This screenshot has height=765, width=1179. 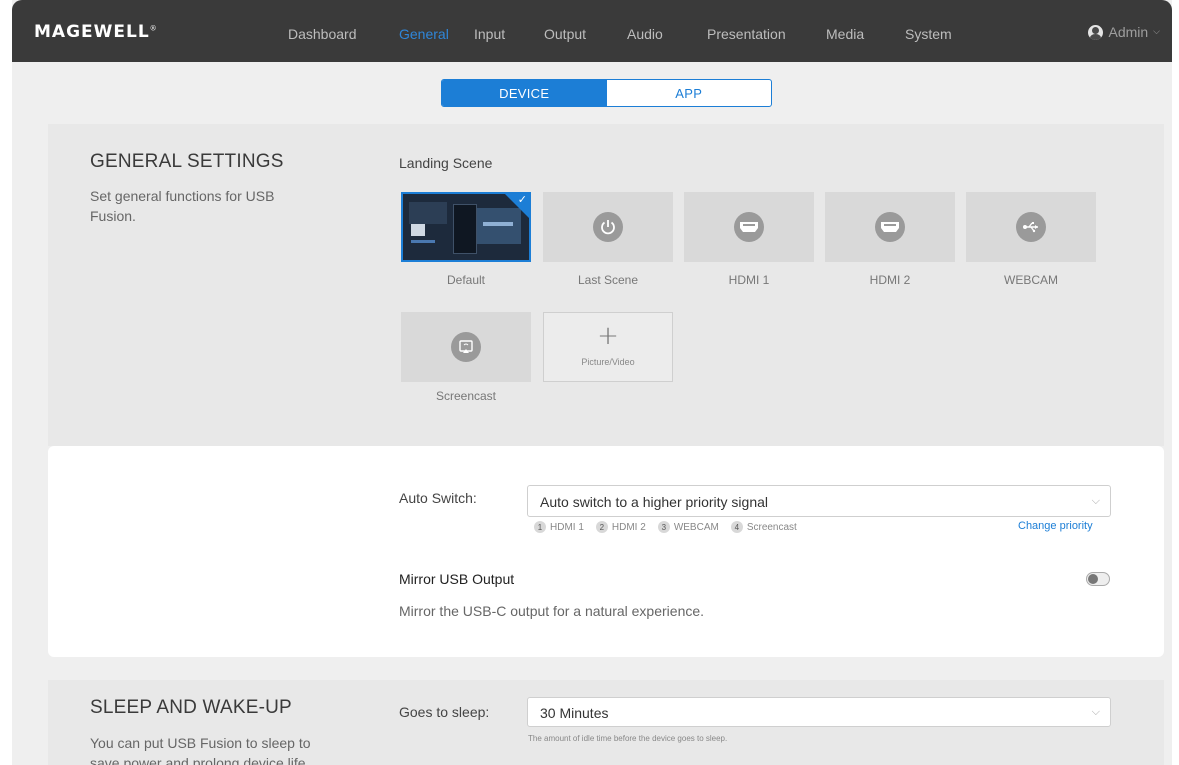 I want to click on auto-switch-label: Auto Switch:, so click(x=438, y=498).